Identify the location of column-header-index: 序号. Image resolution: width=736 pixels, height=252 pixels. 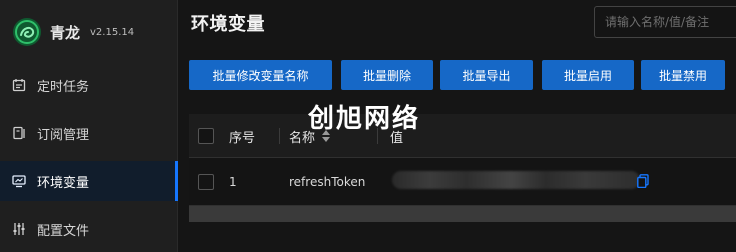
(242, 138).